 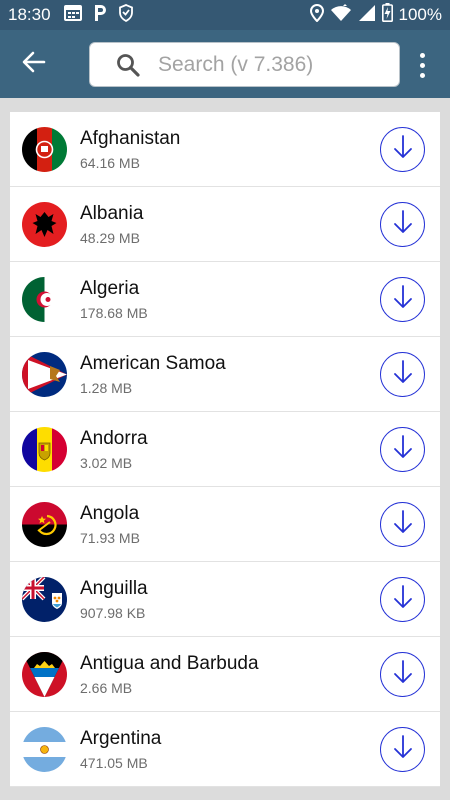 What do you see at coordinates (225, 149) in the screenshot?
I see `list-item: Afghanistan 64.16 MB` at bounding box center [225, 149].